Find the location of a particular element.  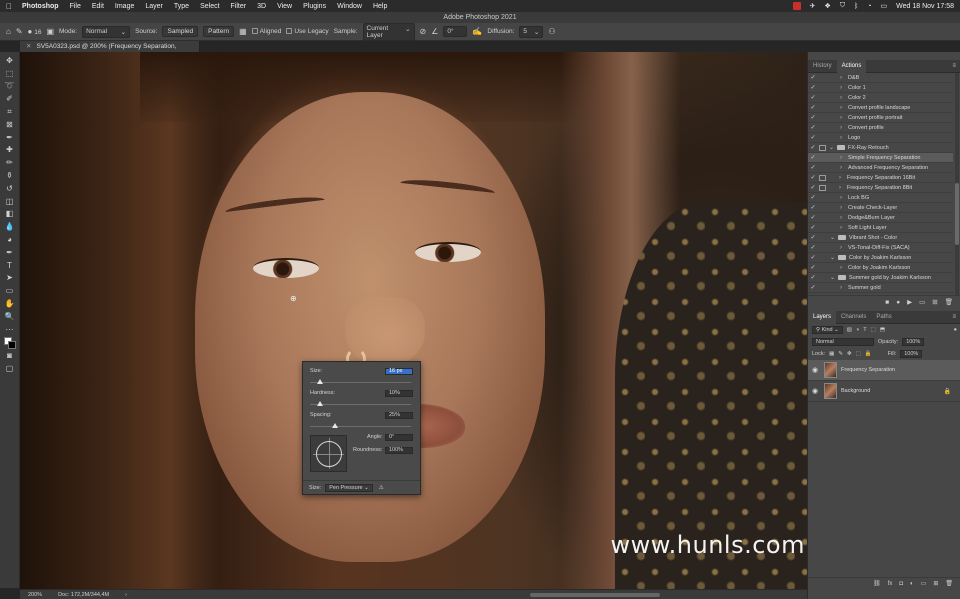

new-set-icon: ▭ is located at coordinates (922, 302).